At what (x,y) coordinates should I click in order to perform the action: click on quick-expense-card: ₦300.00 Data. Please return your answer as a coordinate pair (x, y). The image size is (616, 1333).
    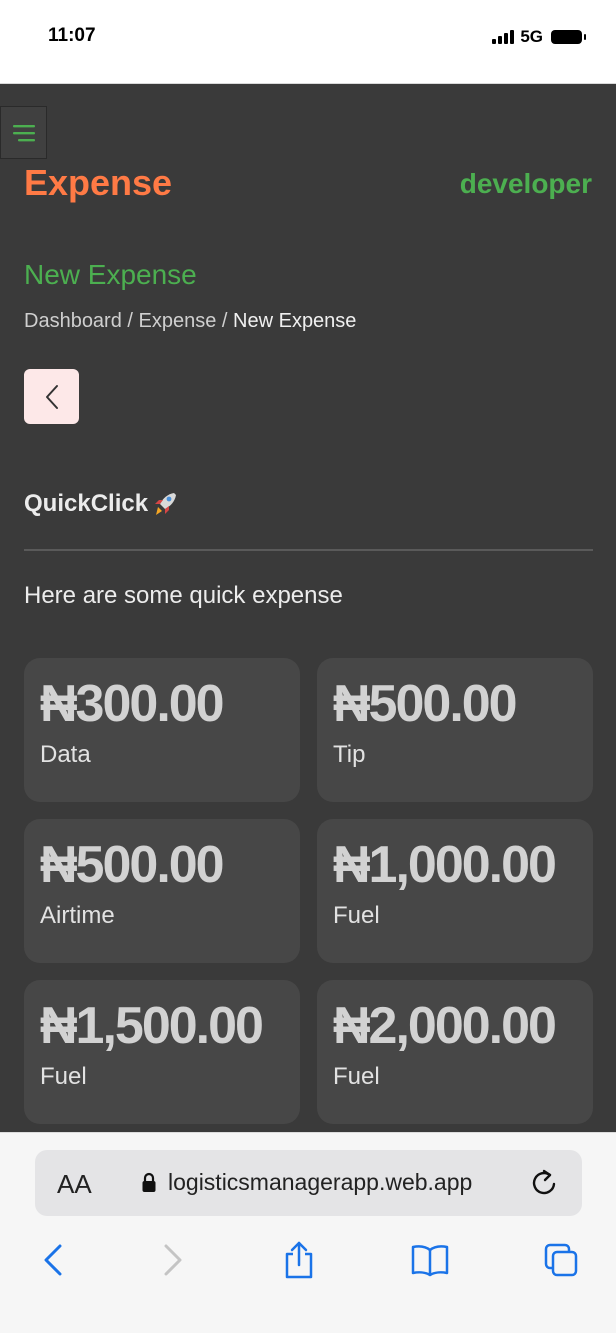
    Looking at the image, I should click on (162, 730).